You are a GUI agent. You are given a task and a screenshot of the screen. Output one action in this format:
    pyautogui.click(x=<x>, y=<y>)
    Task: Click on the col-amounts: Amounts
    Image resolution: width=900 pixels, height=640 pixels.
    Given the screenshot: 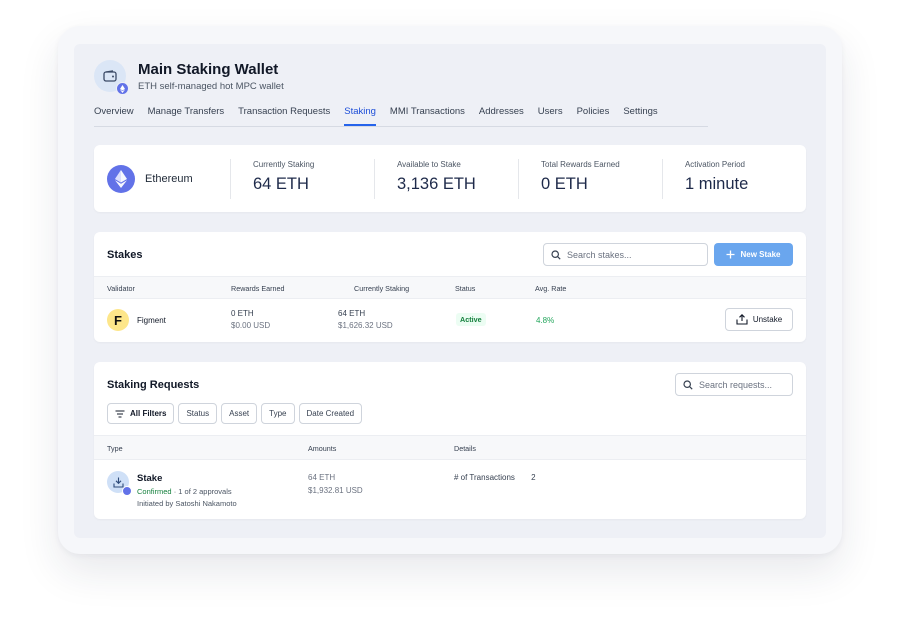 What is the action you would take?
    pyautogui.click(x=322, y=448)
    